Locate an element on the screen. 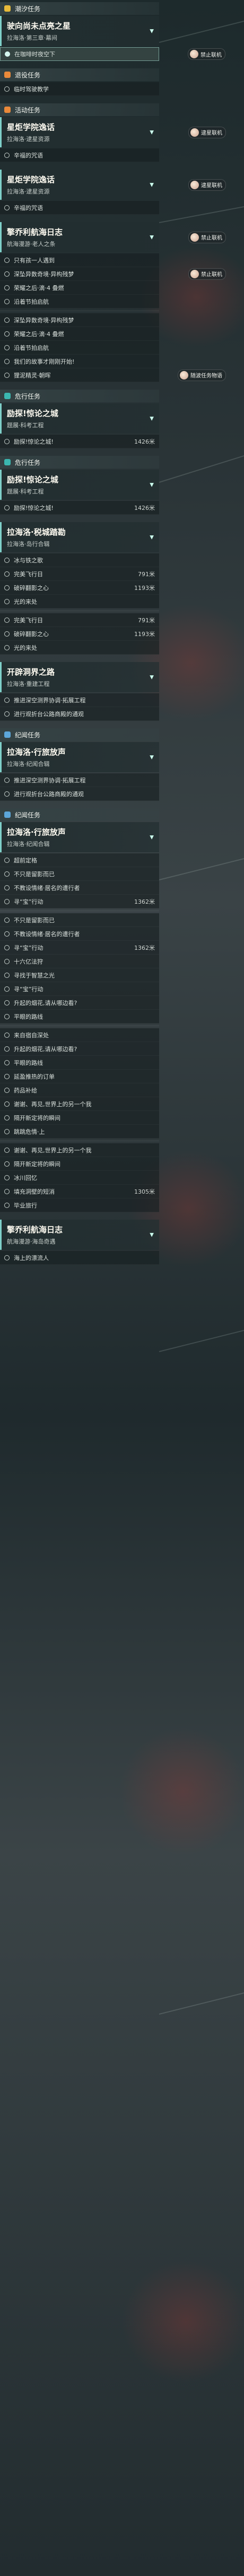 The image size is (244, 2576). quest-step-row: 深坠异数奇境·异构残梦 禁止联机 is located at coordinates (113, 274).